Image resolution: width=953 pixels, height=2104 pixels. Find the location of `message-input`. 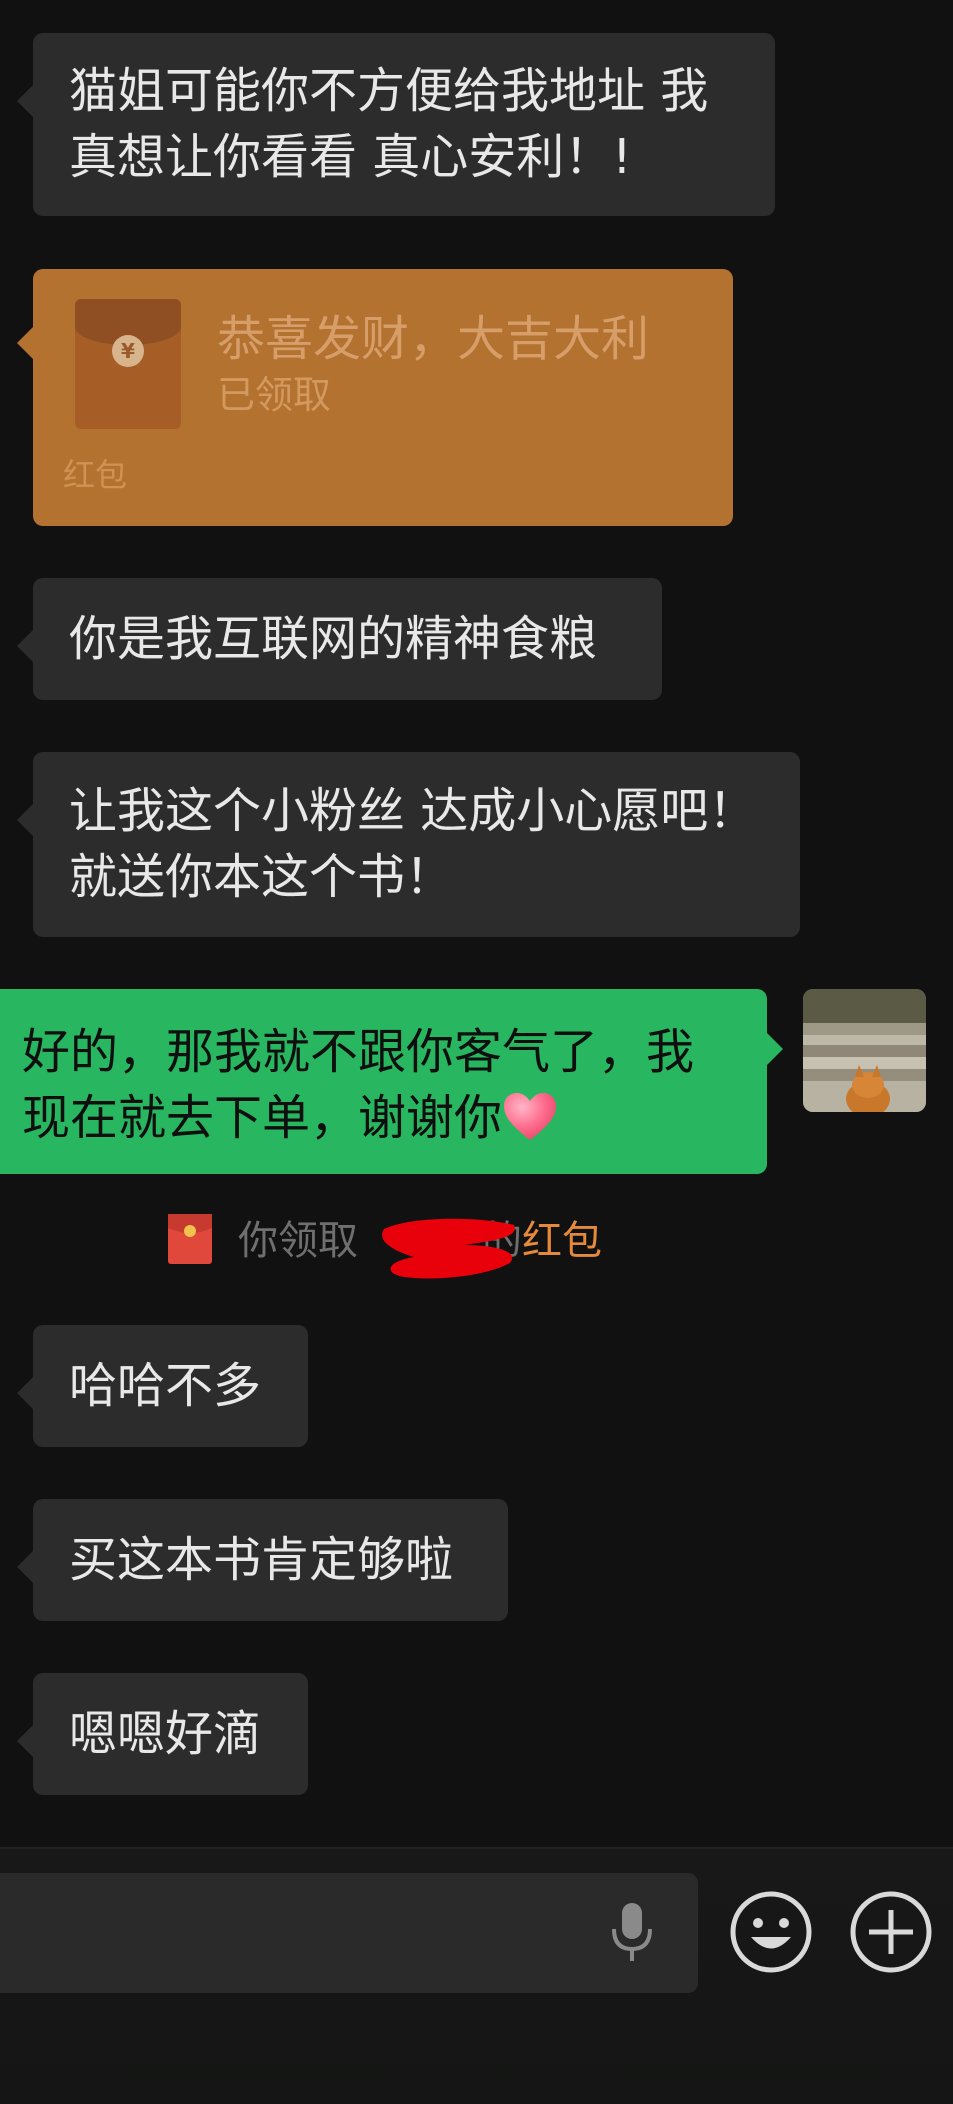

message-input is located at coordinates (349, 1933).